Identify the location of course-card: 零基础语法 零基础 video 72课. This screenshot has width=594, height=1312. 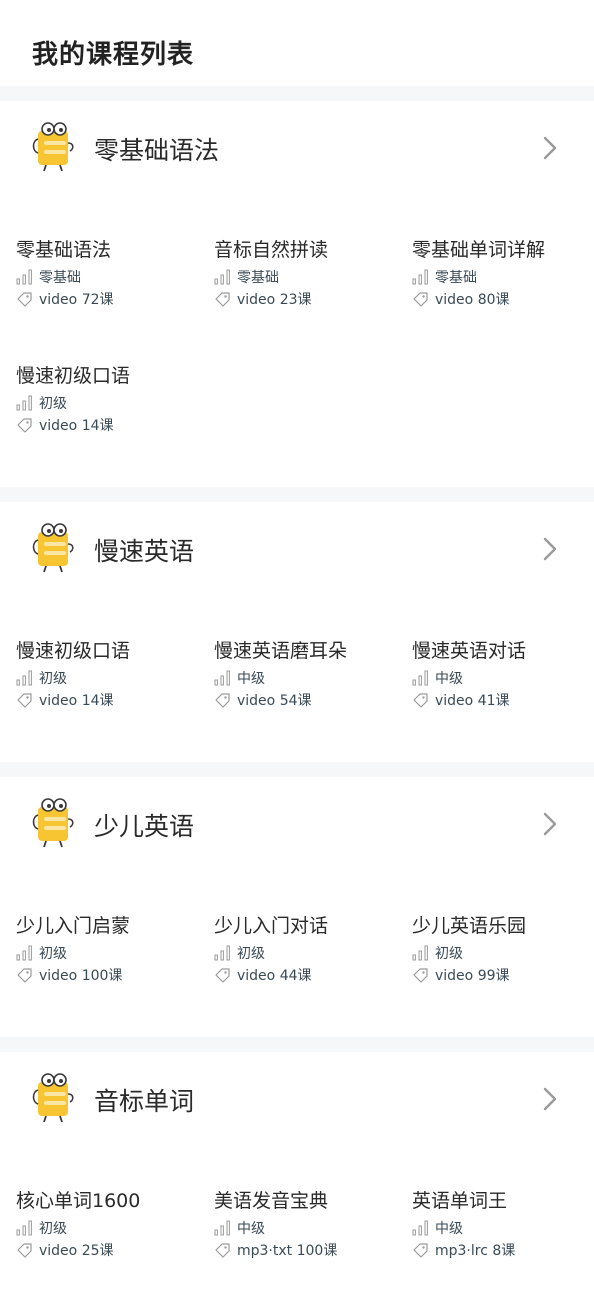
(111, 273).